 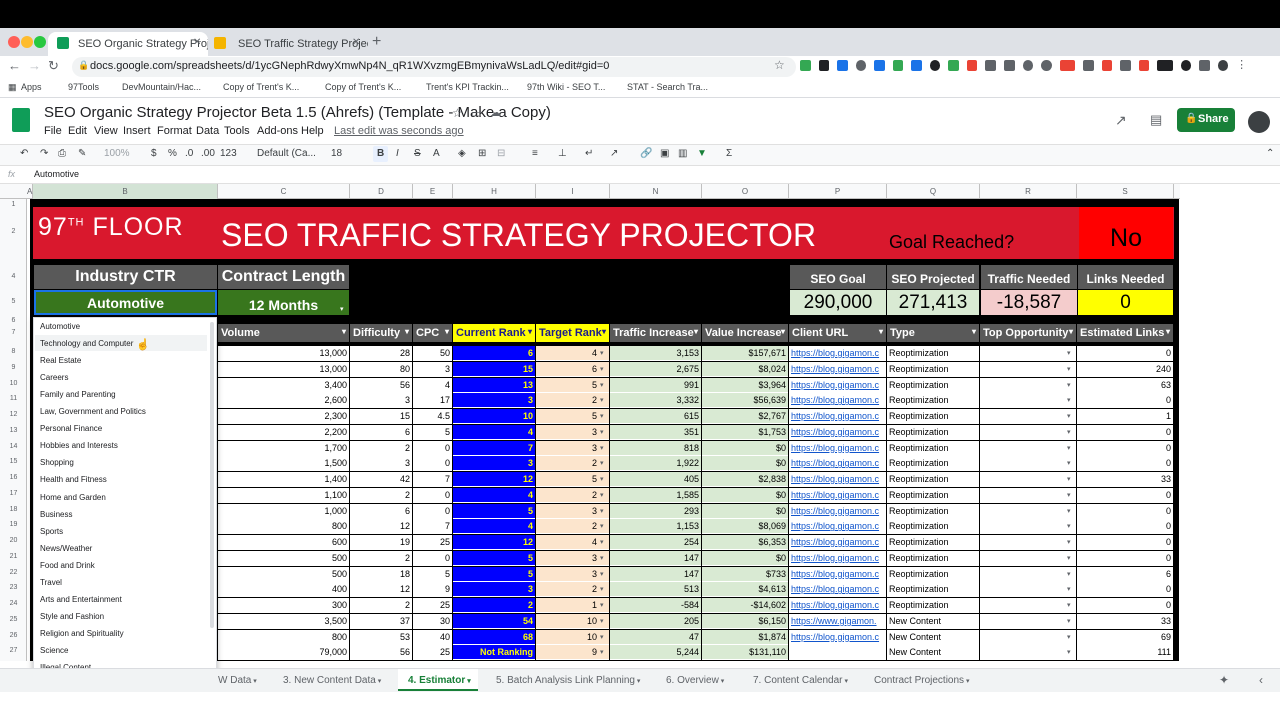 What do you see at coordinates (207, 131) in the screenshot?
I see `menu-data: Data` at bounding box center [207, 131].